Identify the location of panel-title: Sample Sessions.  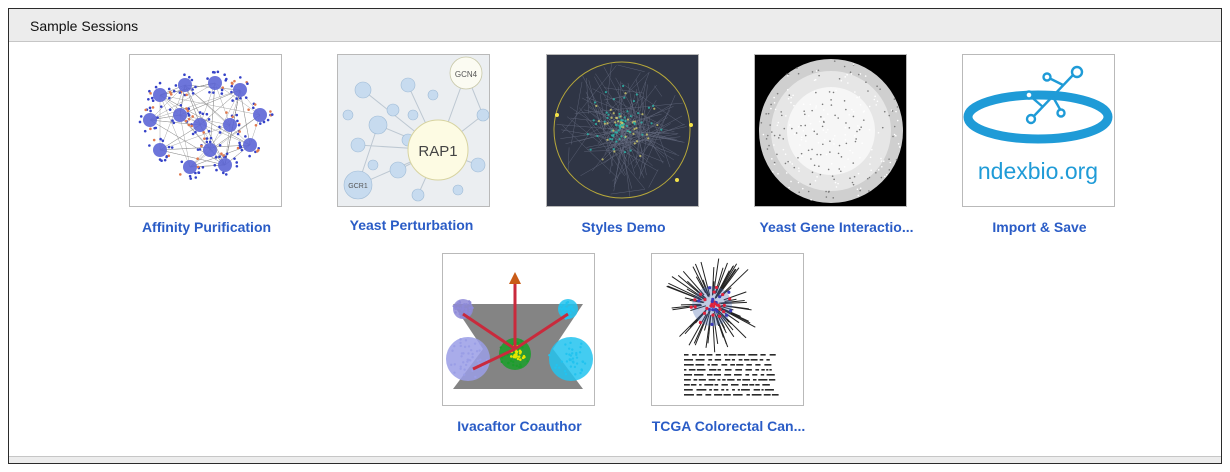
(84, 26).